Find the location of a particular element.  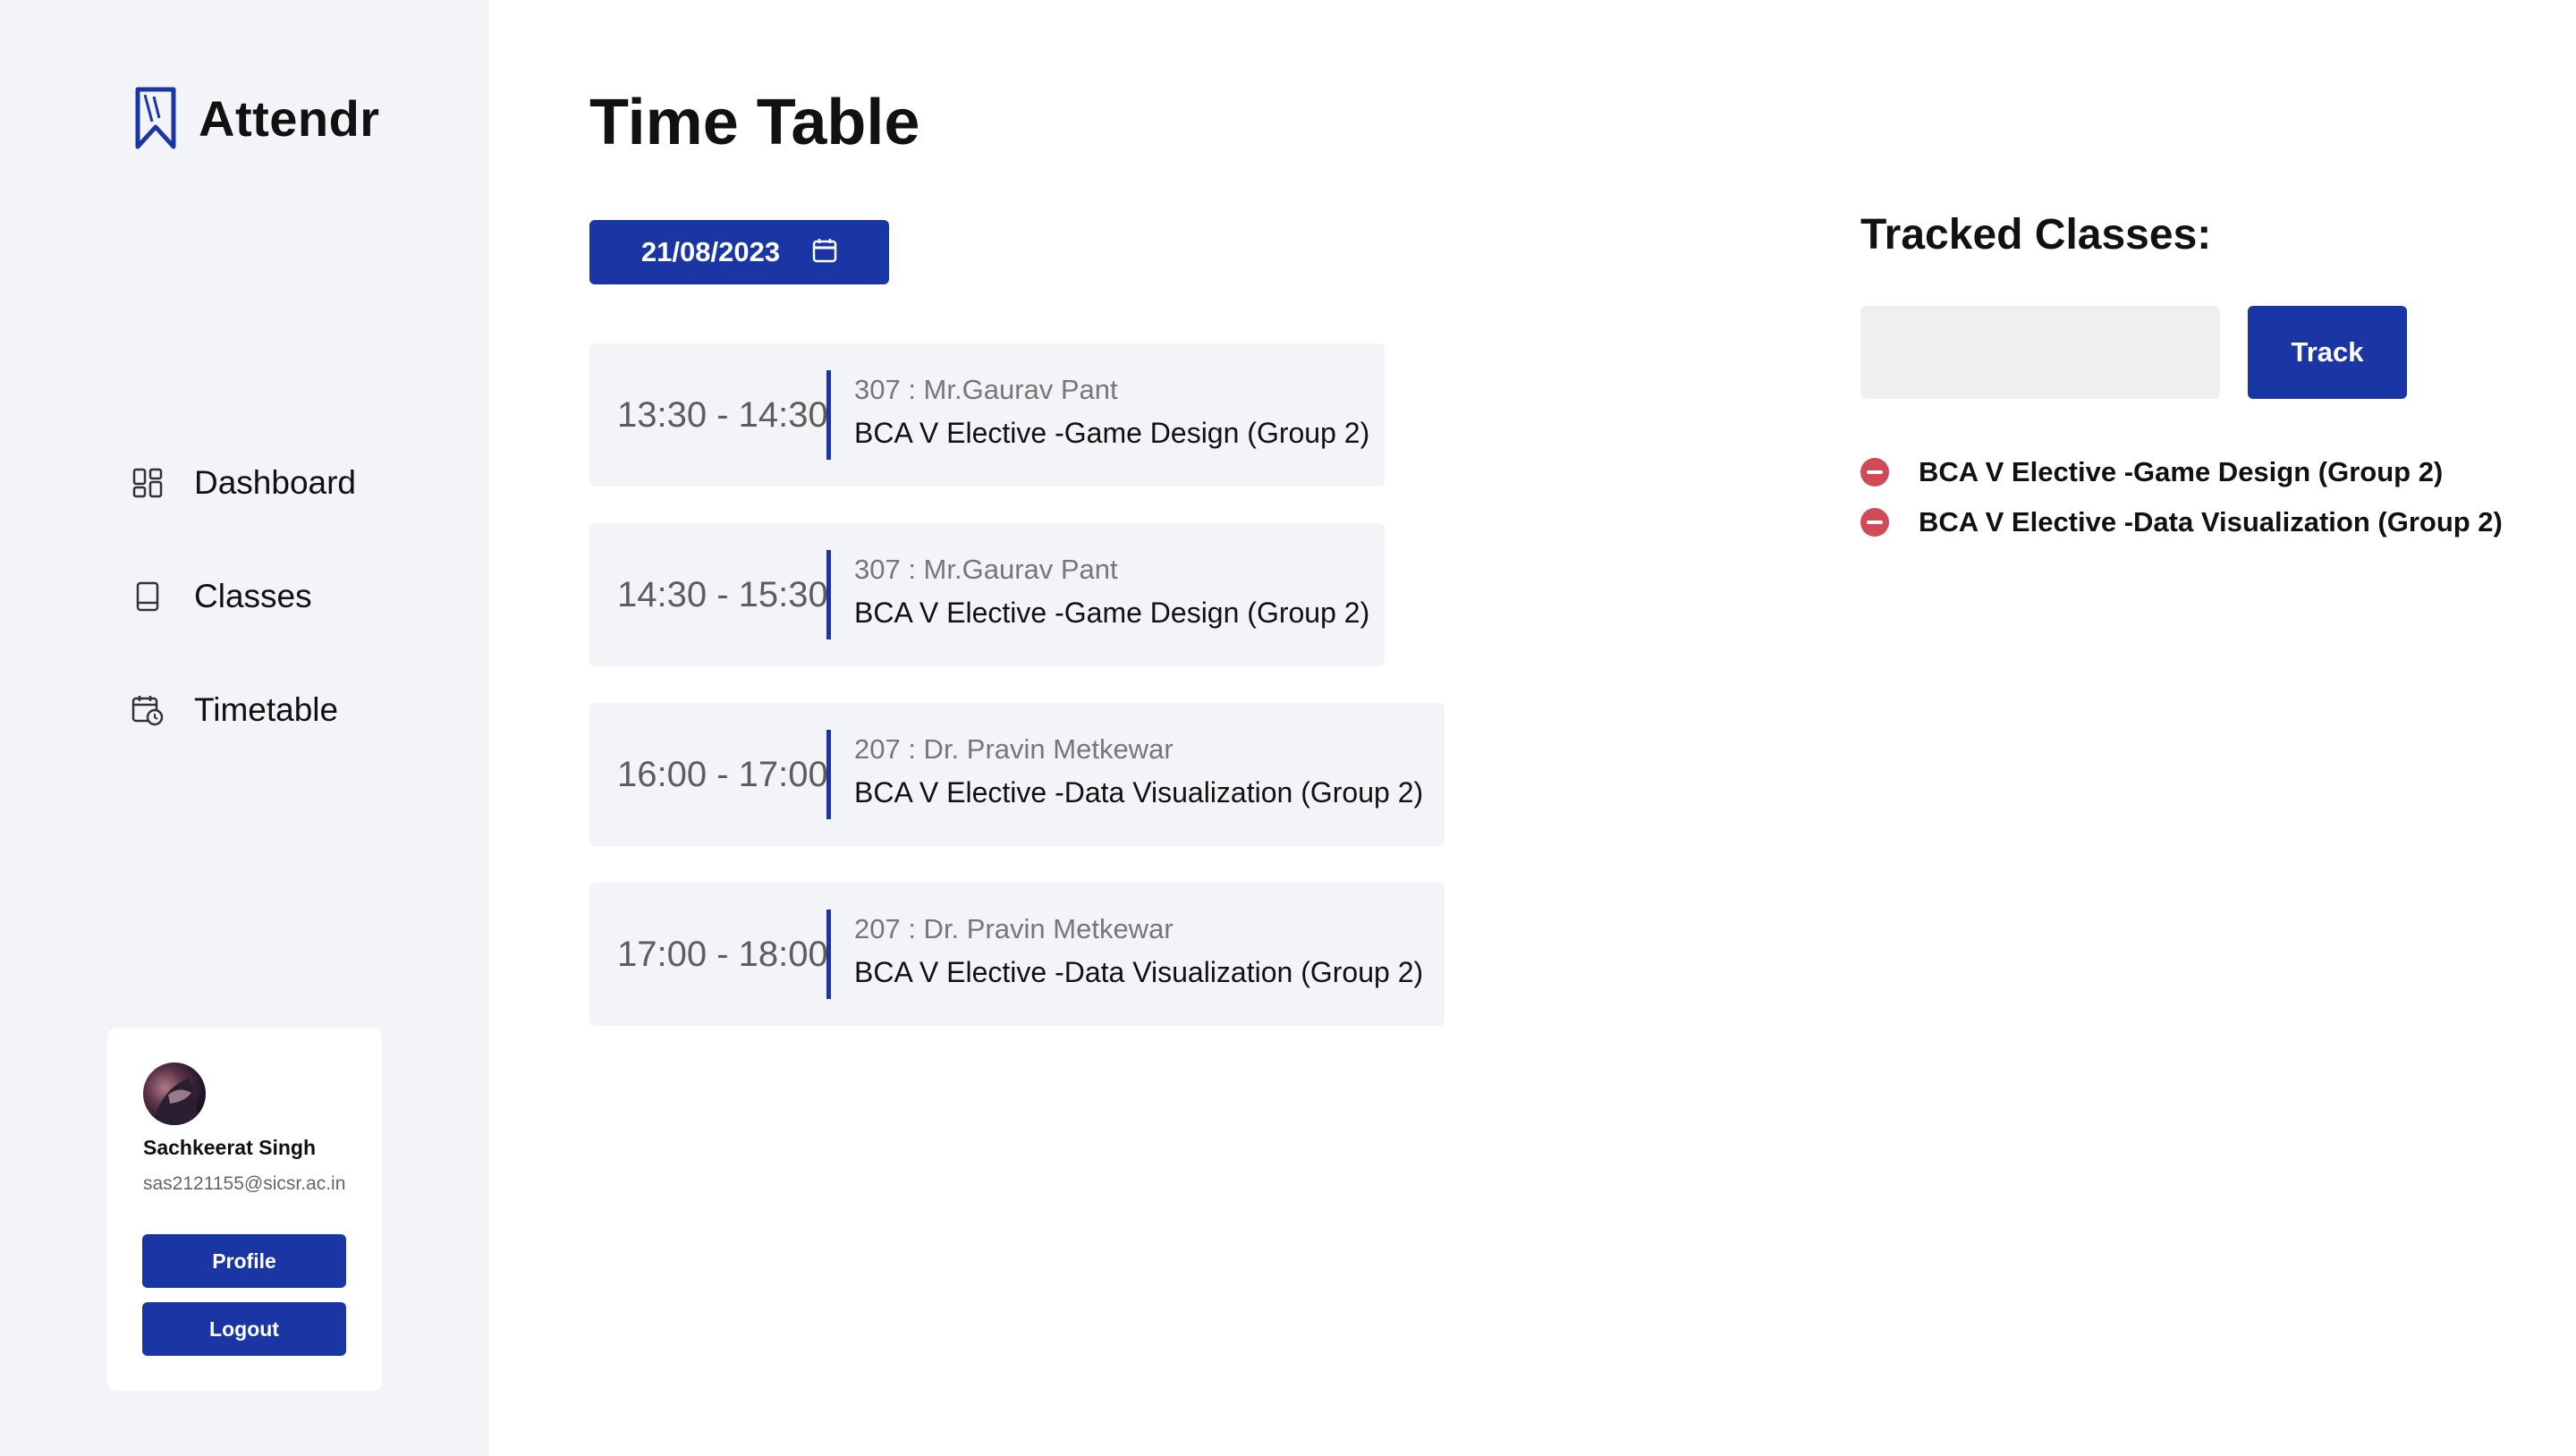

list-item: BCA V Elective -Game Design (Group 2) is located at coordinates (2181, 472).